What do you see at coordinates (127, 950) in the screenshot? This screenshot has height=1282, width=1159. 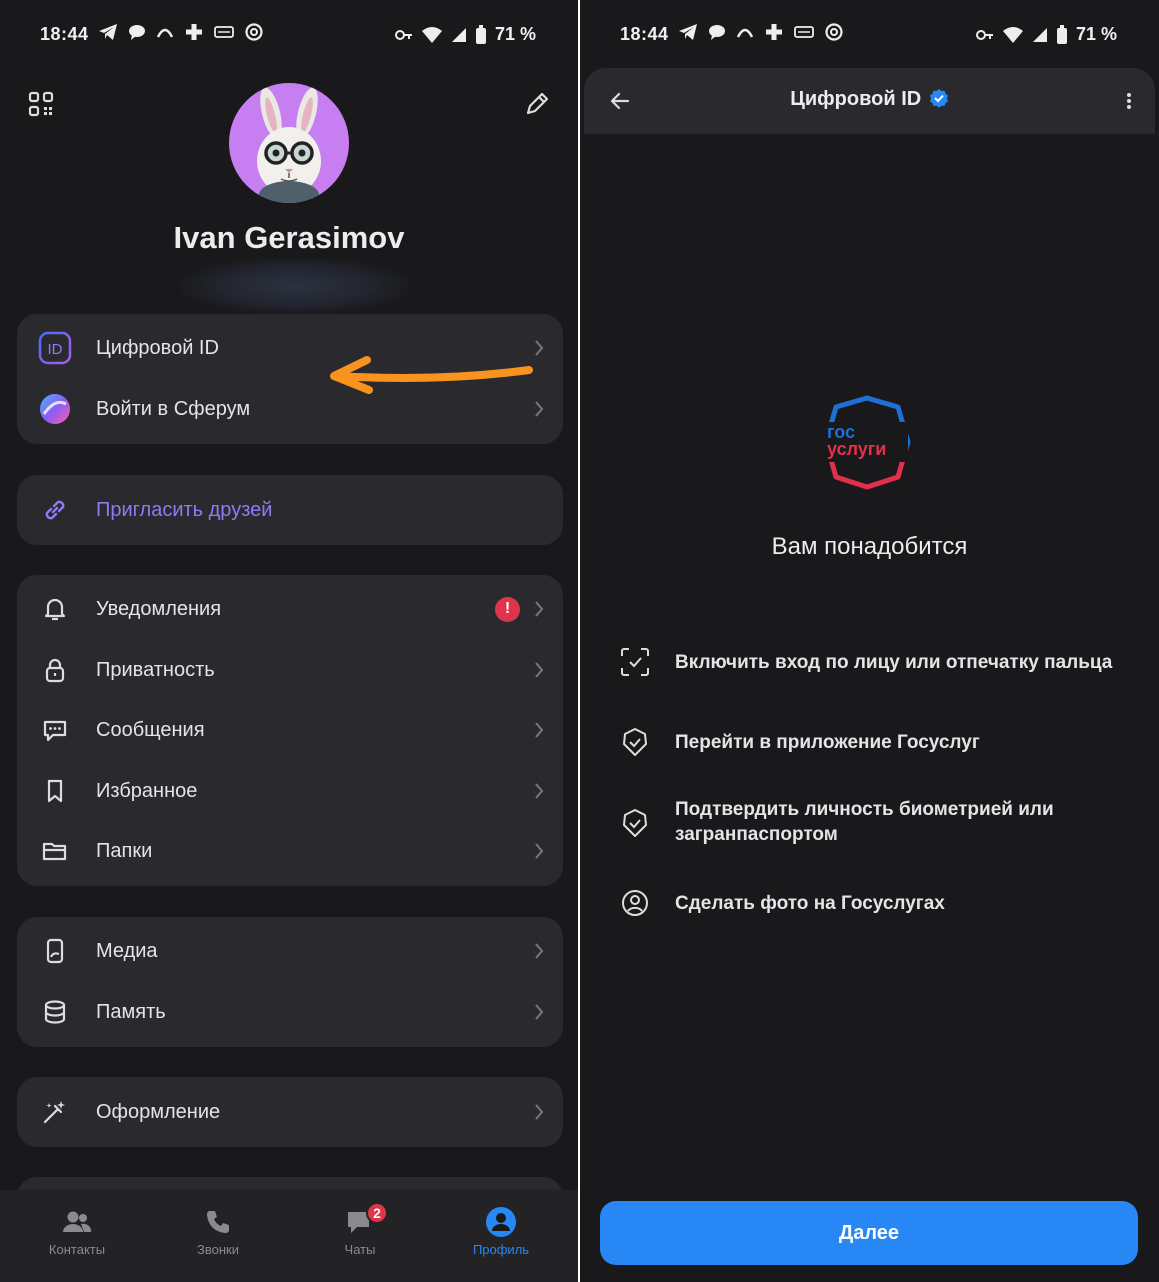 I see `menu-item-label: Медиа` at bounding box center [127, 950].